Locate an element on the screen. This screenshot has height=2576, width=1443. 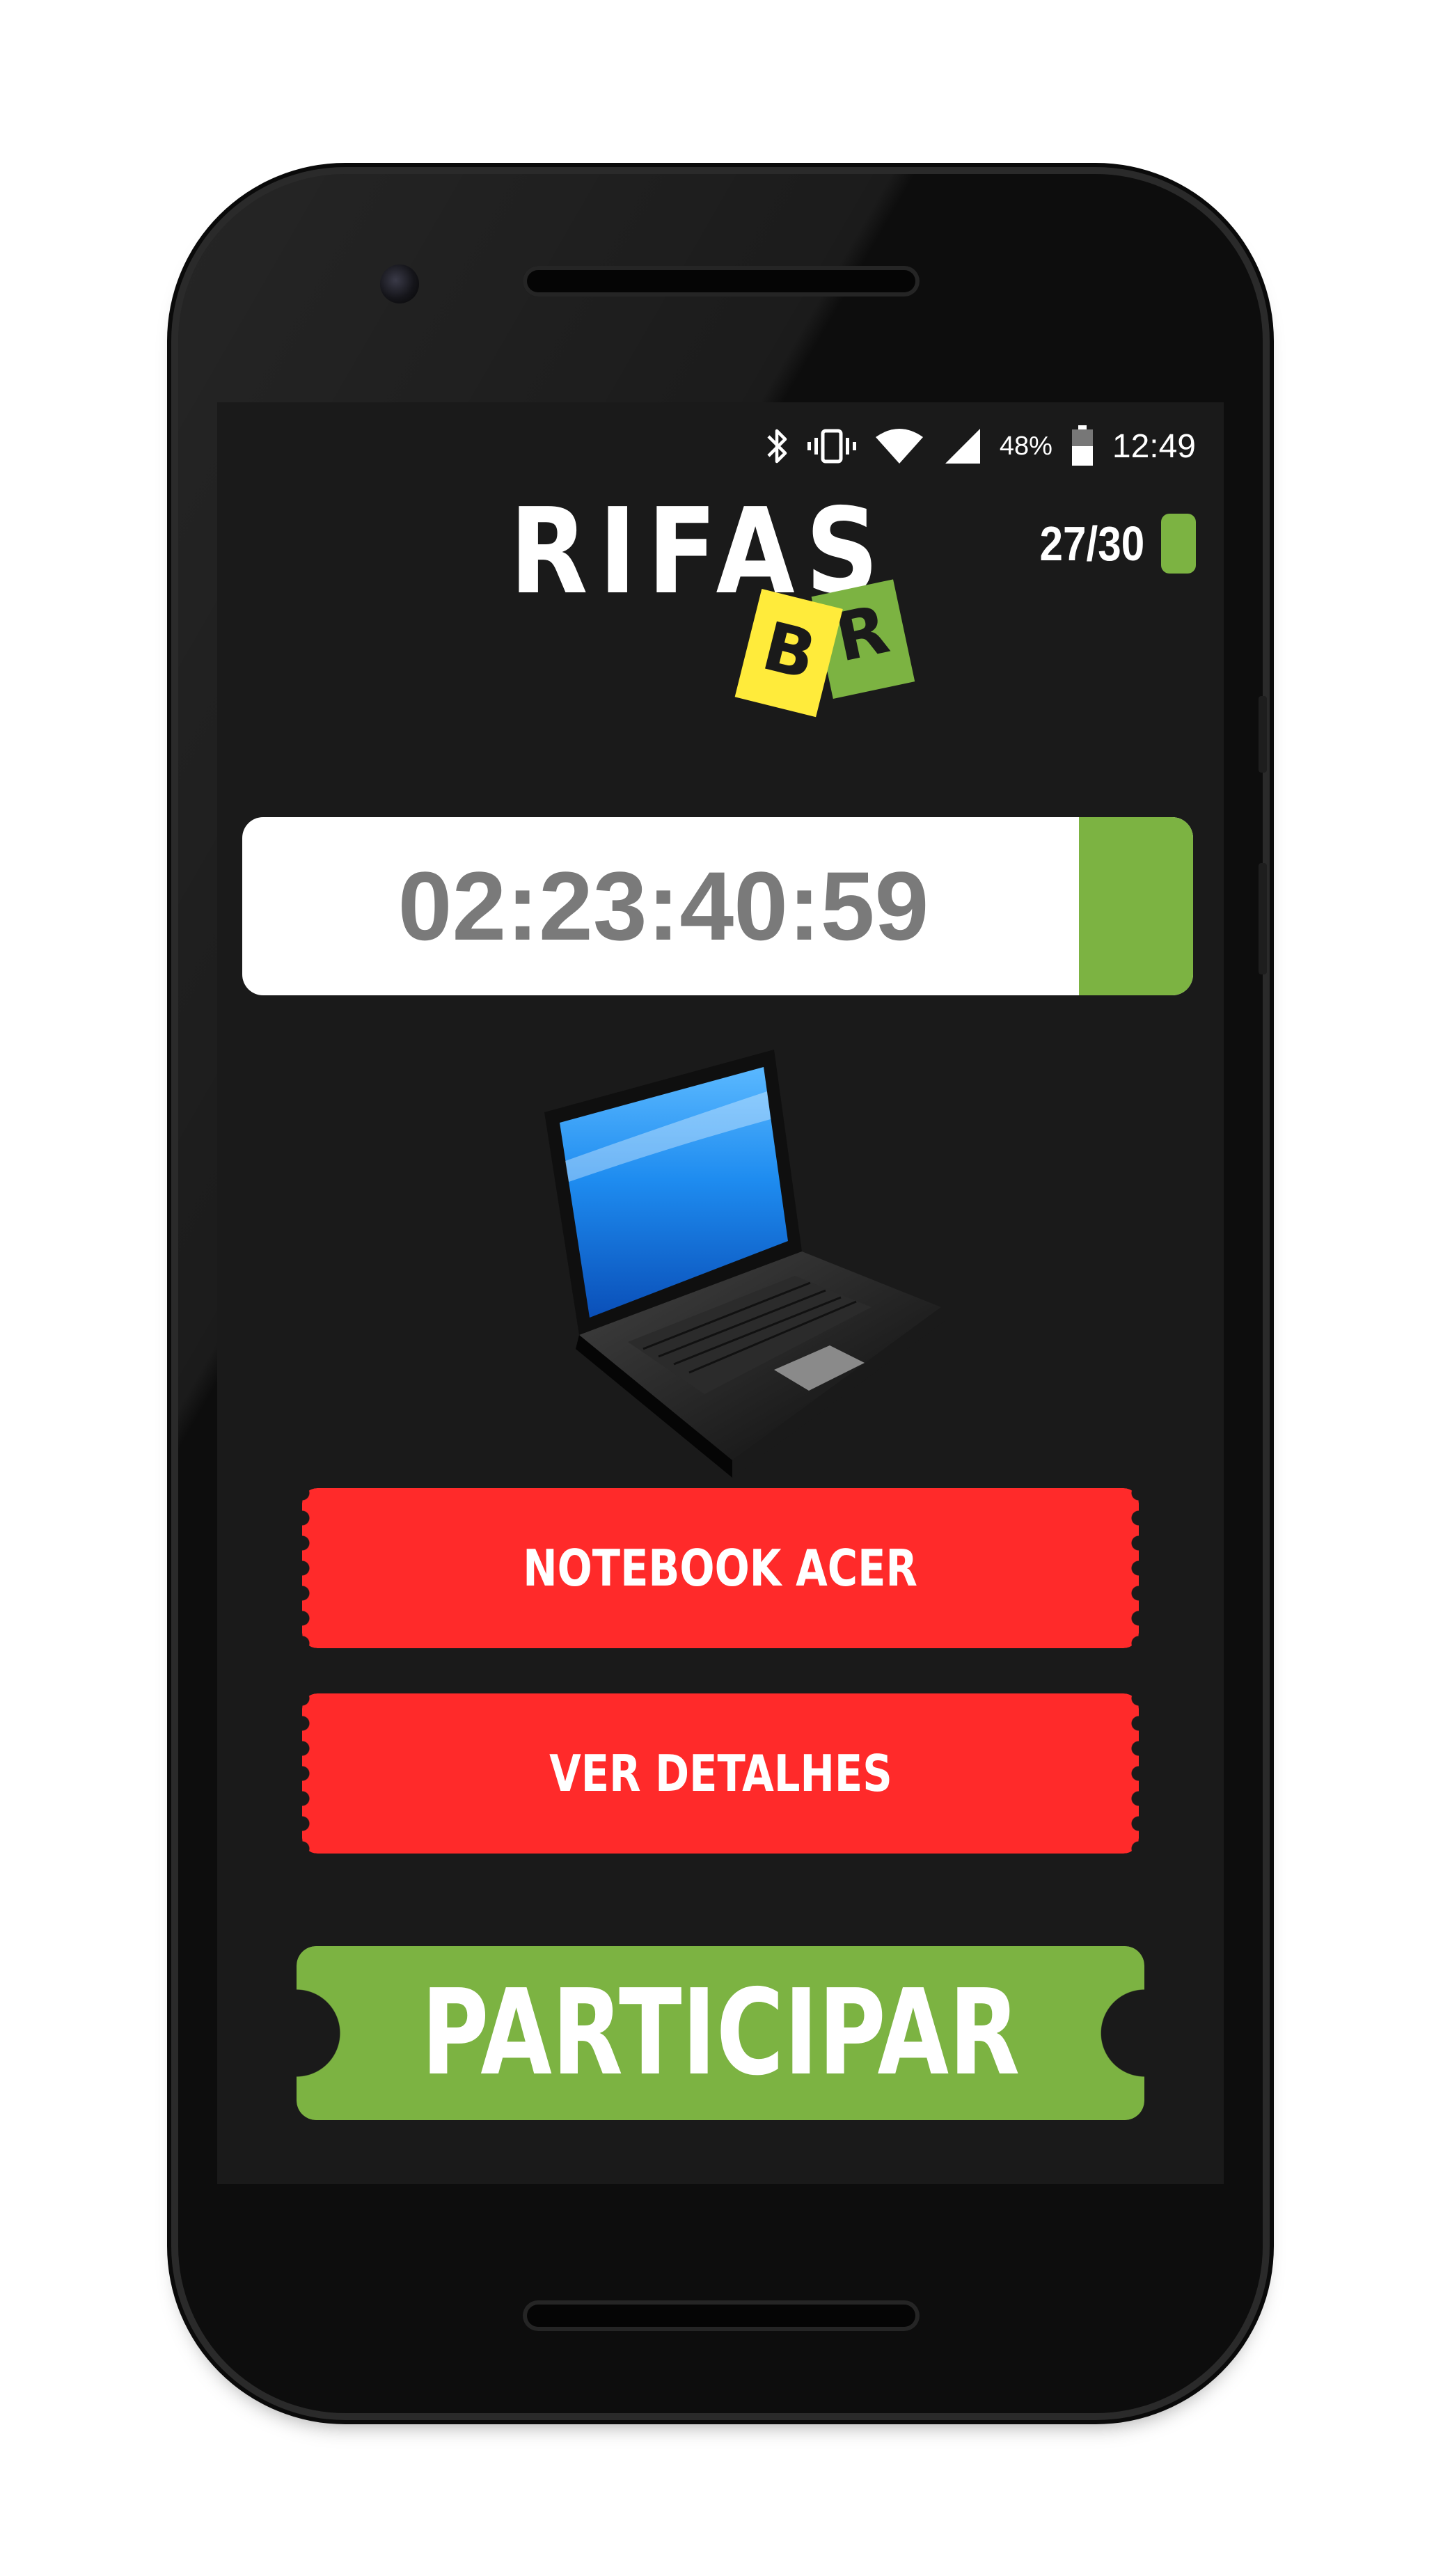
participate-label: PARTICIPAR is located at coordinates (720, 2033).